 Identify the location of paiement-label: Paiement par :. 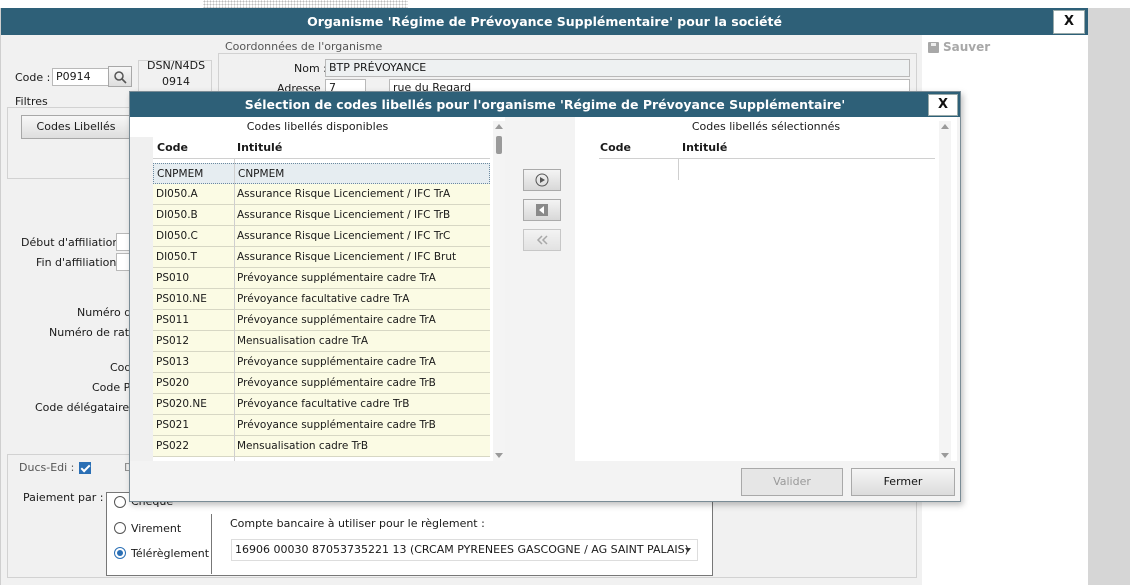
(63, 497).